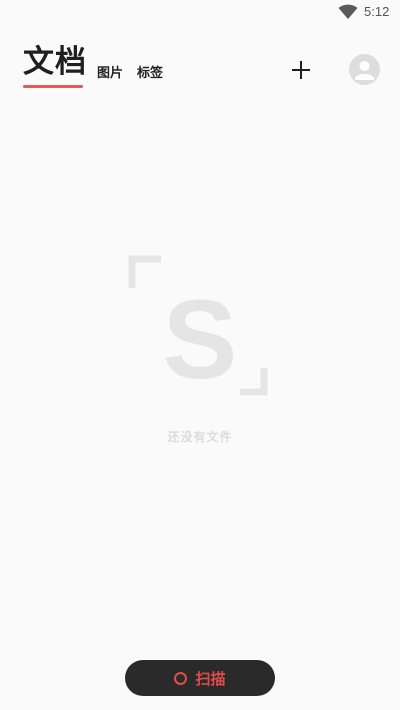  I want to click on scan-button: 扫描, so click(200, 678).